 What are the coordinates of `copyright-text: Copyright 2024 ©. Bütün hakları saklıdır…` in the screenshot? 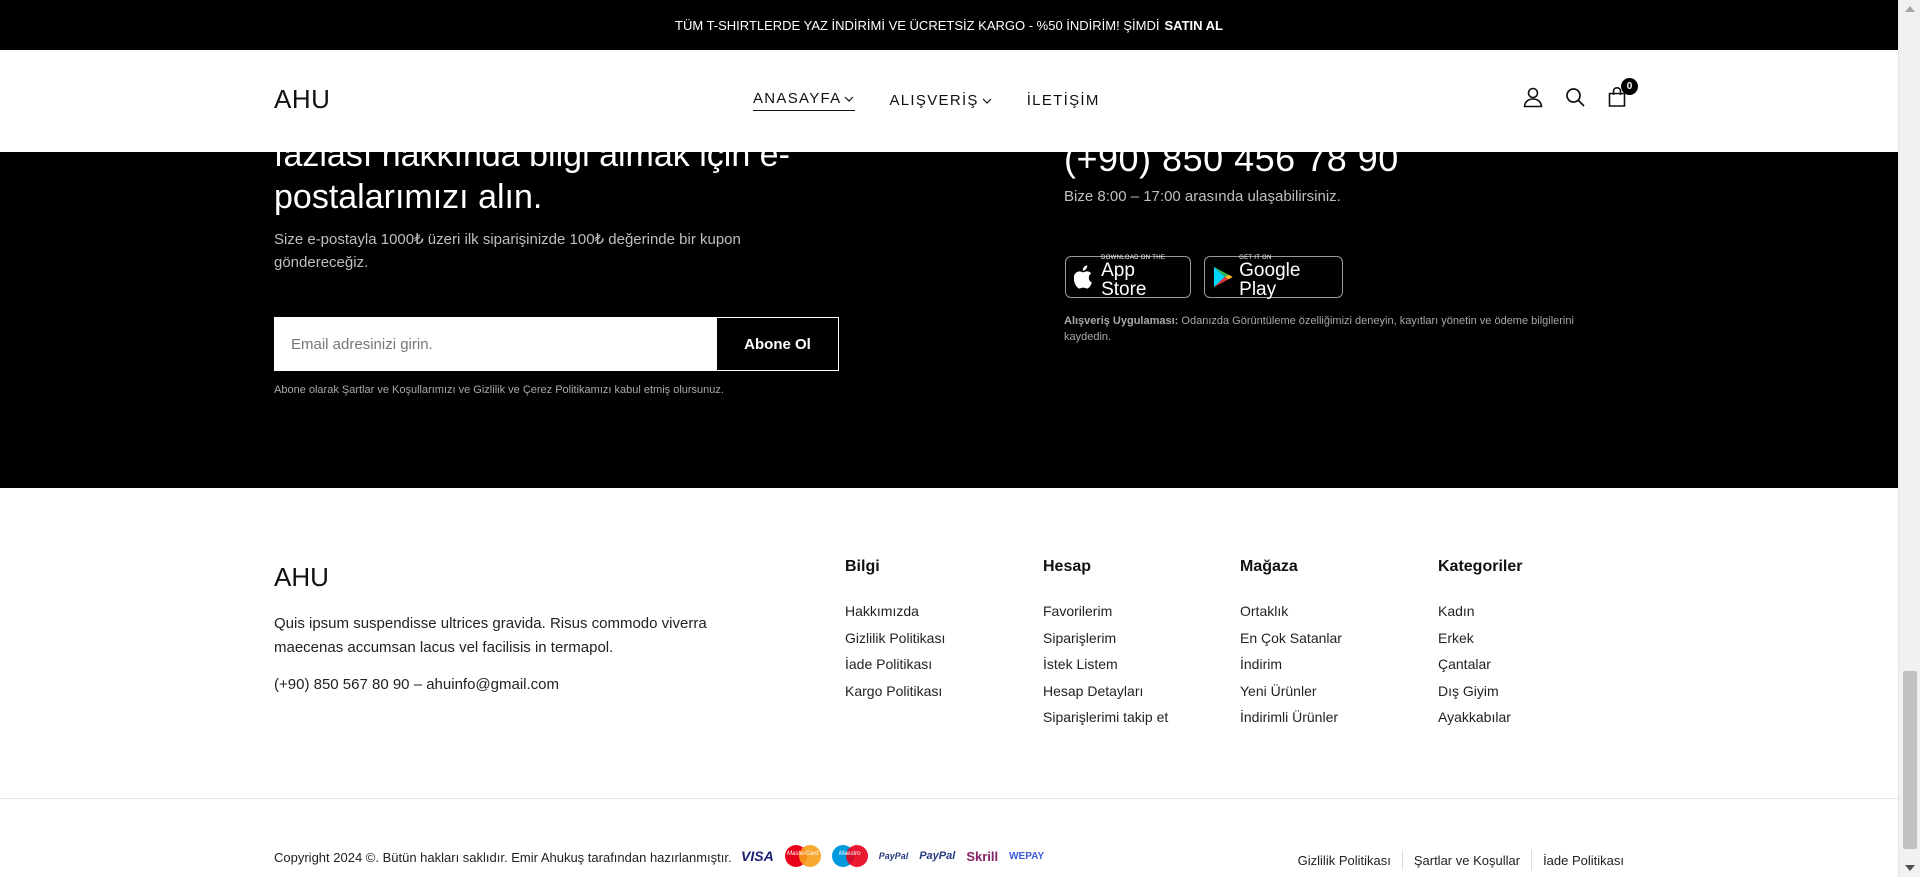 It's located at (503, 857).